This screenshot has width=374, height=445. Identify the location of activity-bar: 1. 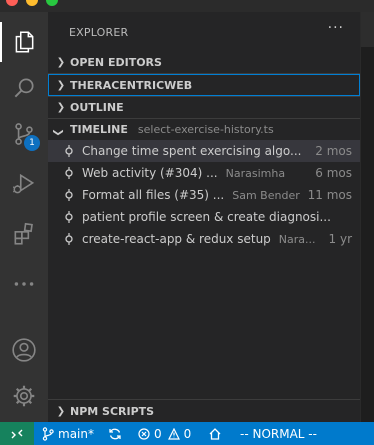
(24, 217).